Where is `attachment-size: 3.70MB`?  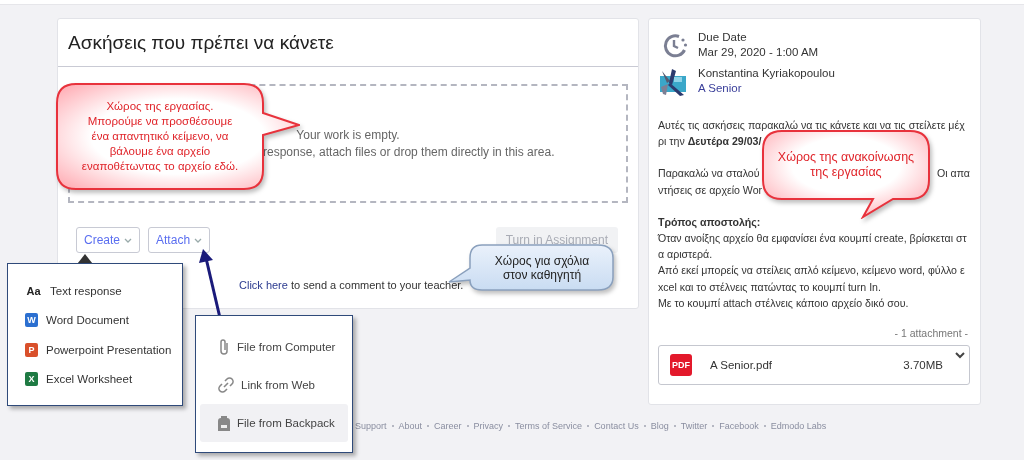
attachment-size: 3.70MB is located at coordinates (923, 365).